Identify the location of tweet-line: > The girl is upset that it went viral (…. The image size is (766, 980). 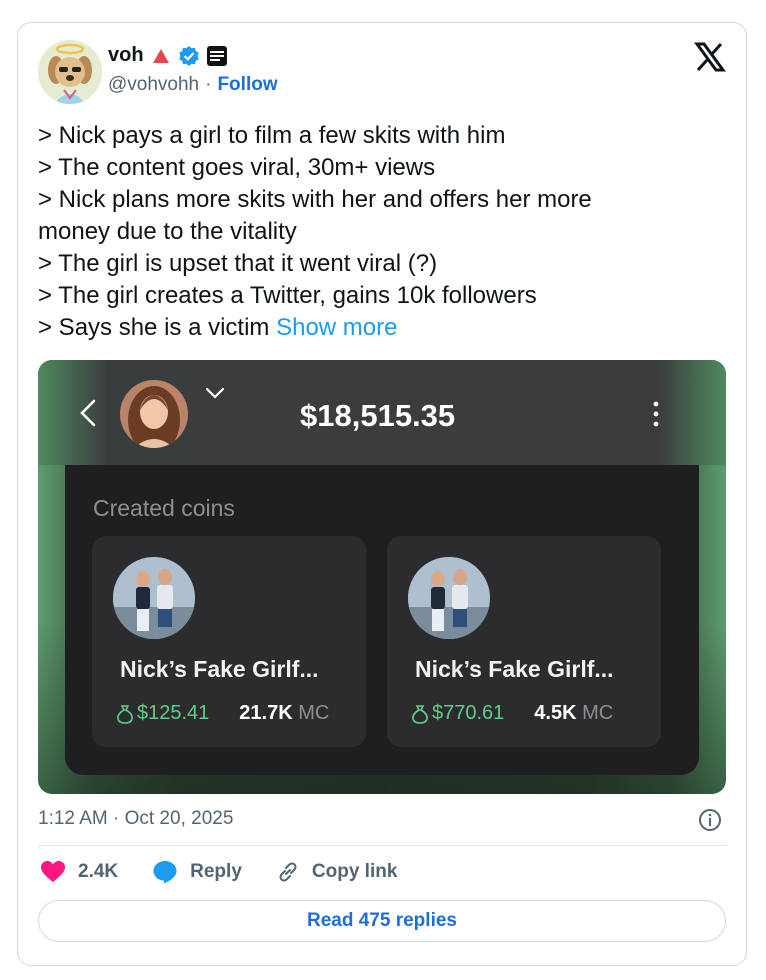
(238, 263).